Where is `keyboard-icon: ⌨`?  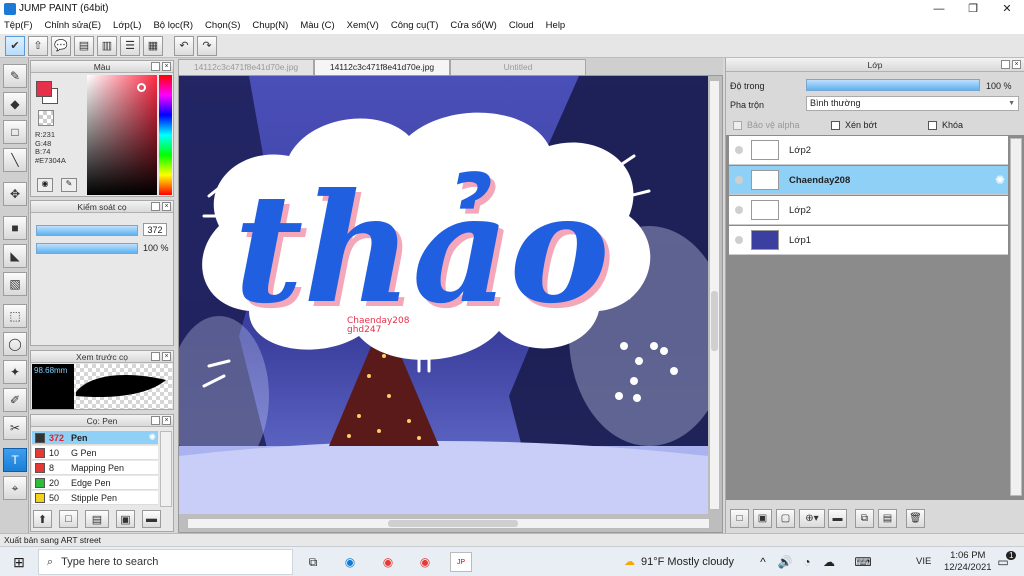 keyboard-icon: ⌨ is located at coordinates (863, 562).